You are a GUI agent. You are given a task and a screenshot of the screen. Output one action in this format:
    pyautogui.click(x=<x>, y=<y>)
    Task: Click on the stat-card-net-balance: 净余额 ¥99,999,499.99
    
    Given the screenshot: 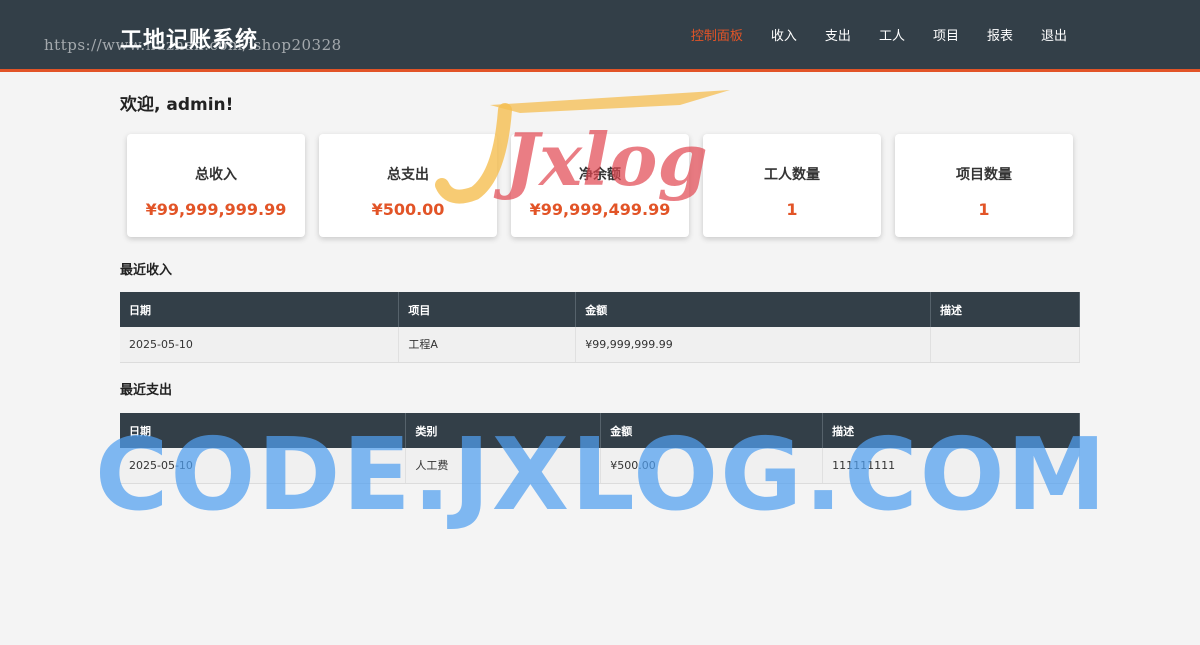 What is the action you would take?
    pyautogui.click(x=600, y=185)
    